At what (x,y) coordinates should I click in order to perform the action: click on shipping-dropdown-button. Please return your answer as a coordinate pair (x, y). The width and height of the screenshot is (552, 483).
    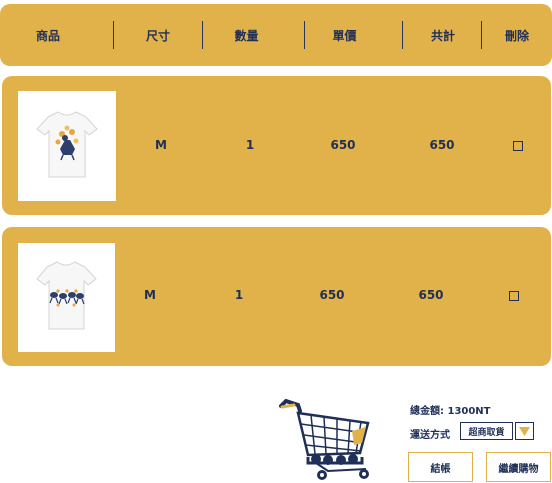
    Looking at the image, I should click on (524, 431).